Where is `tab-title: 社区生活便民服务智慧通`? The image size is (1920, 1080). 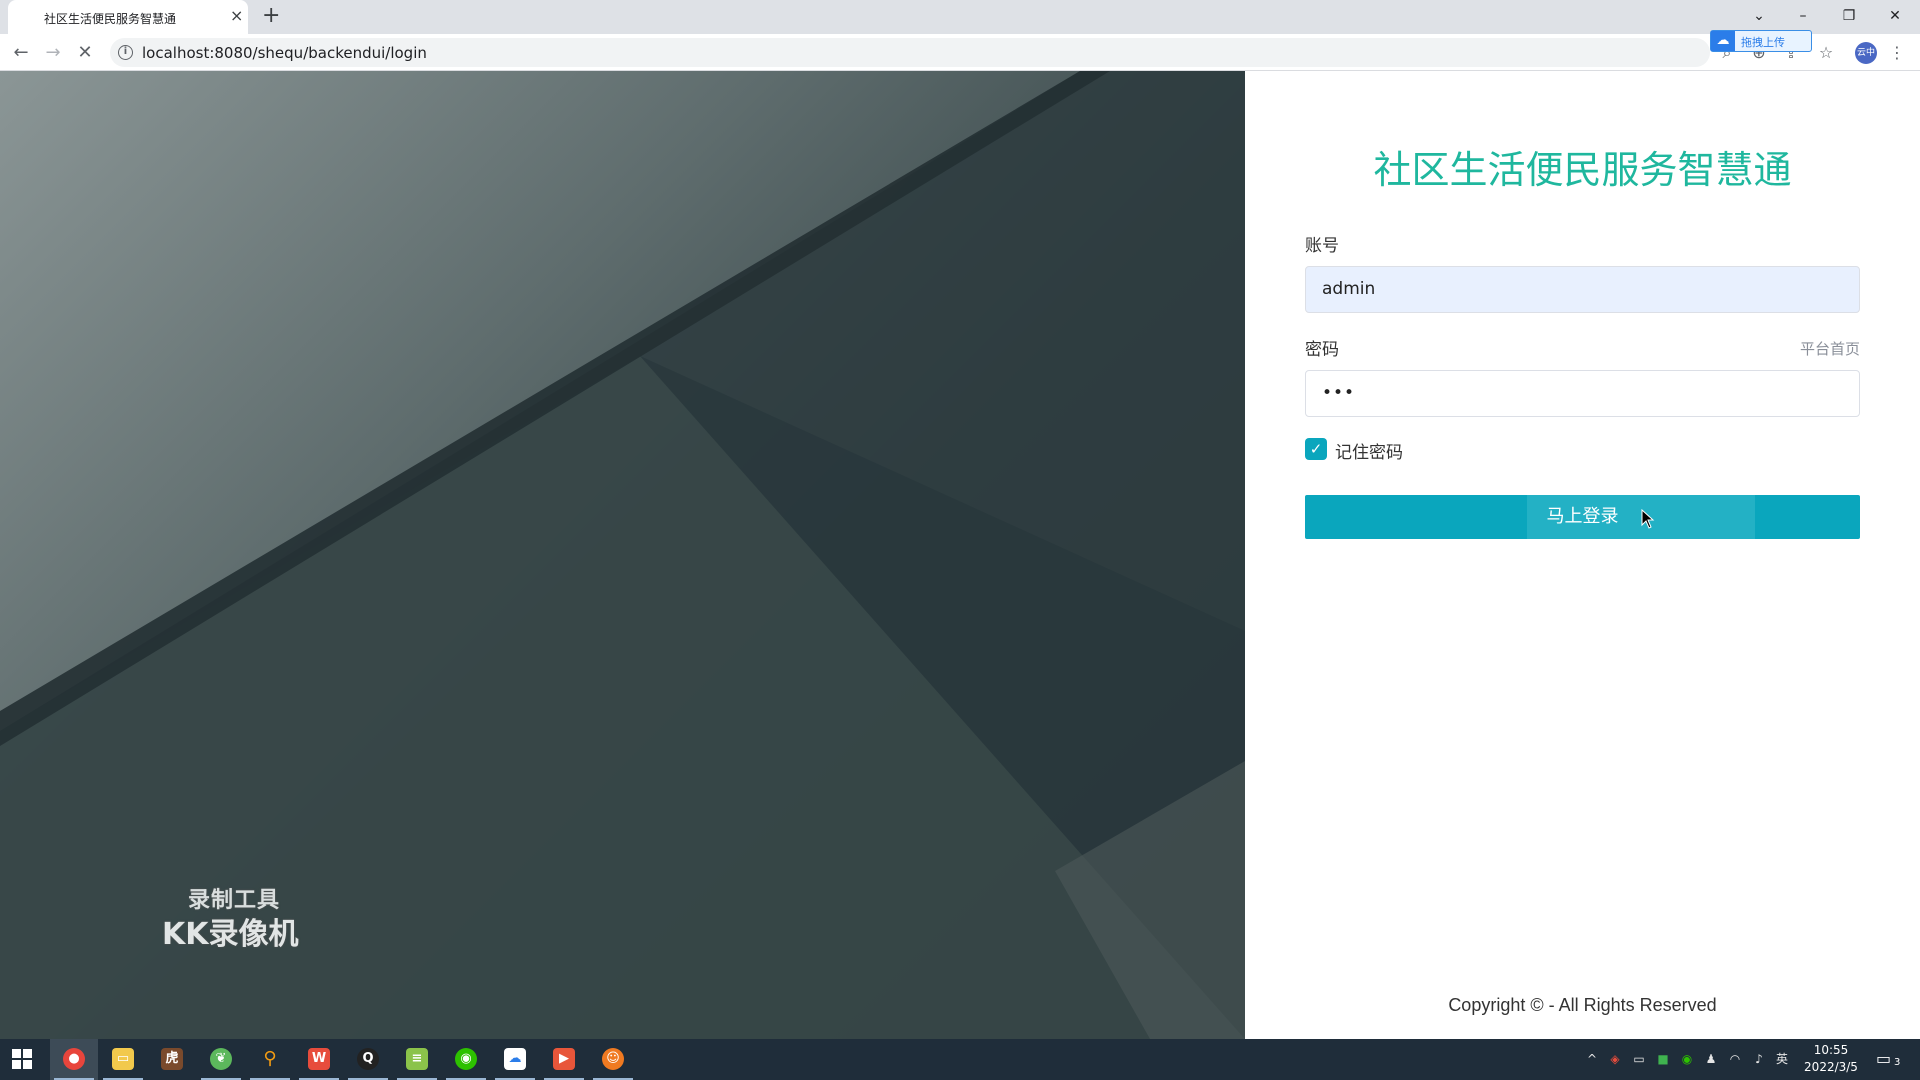
tab-title: 社区生活便民服务智慧通 is located at coordinates (110, 19).